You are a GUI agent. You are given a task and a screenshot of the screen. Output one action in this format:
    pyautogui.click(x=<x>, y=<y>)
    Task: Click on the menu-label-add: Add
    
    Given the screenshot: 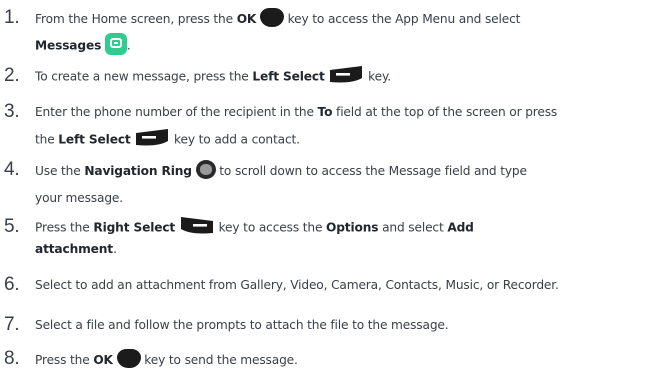 What is the action you would take?
    pyautogui.click(x=460, y=227)
    